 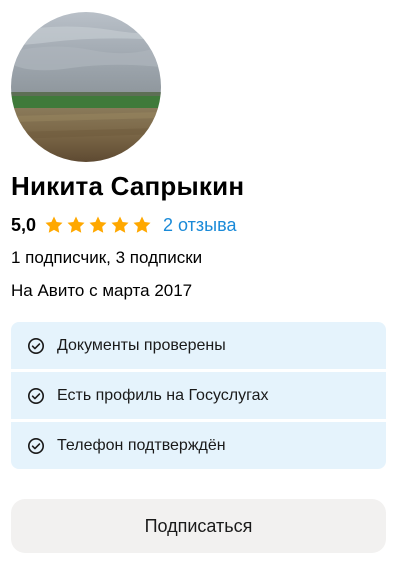 I want to click on avatar-landscape-image, so click(x=86, y=87).